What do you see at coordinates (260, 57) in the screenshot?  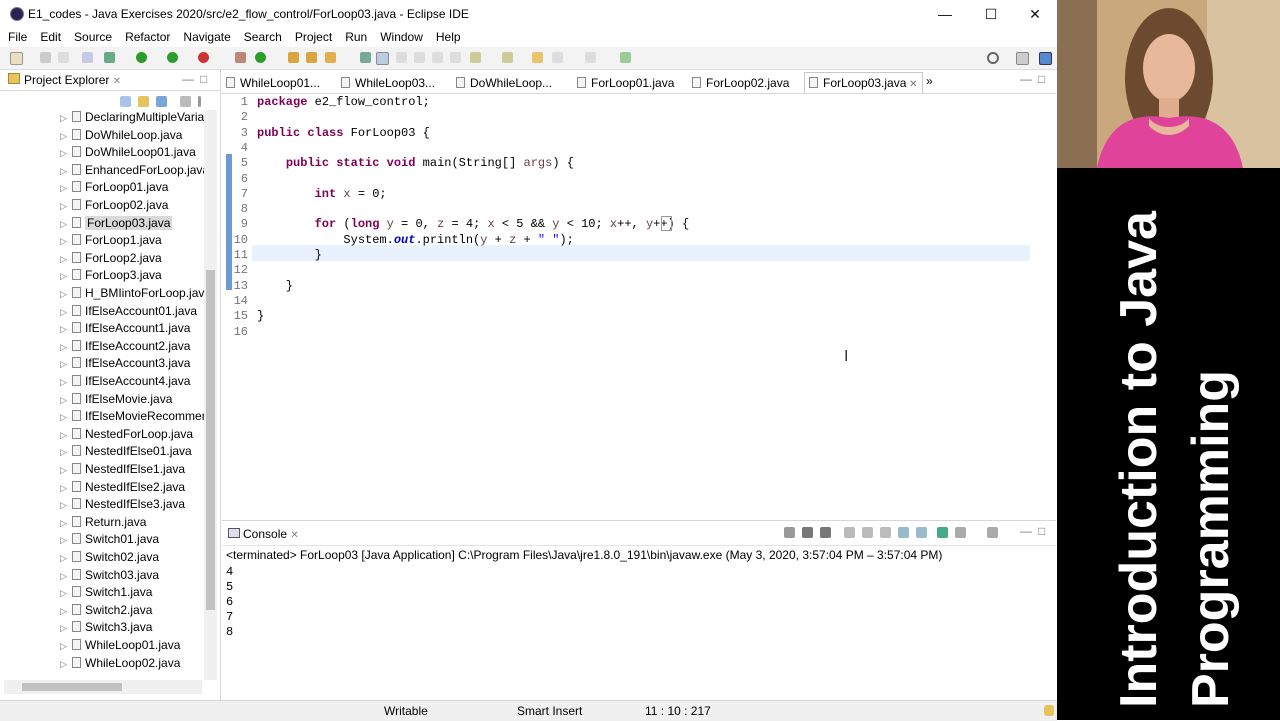 I see `new-java-class-icon` at bounding box center [260, 57].